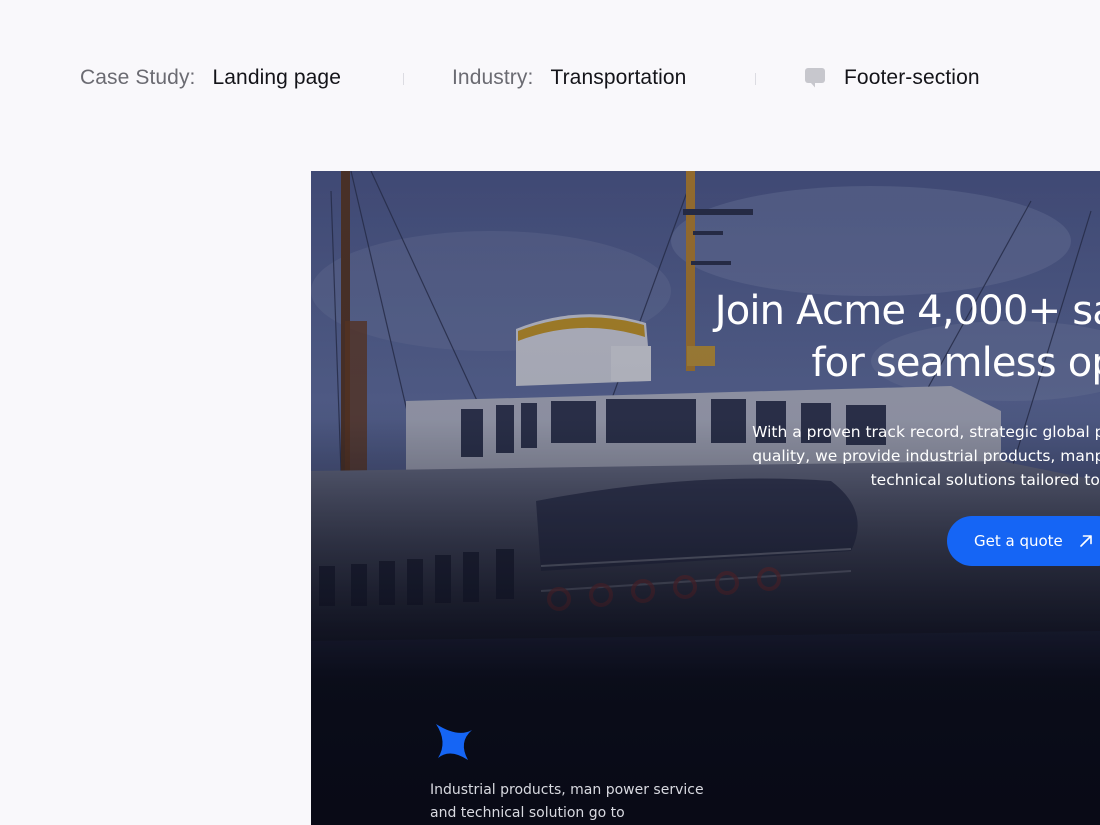 Image resolution: width=1100 pixels, height=825 pixels. I want to click on case-study-value: Landing page, so click(276, 77).